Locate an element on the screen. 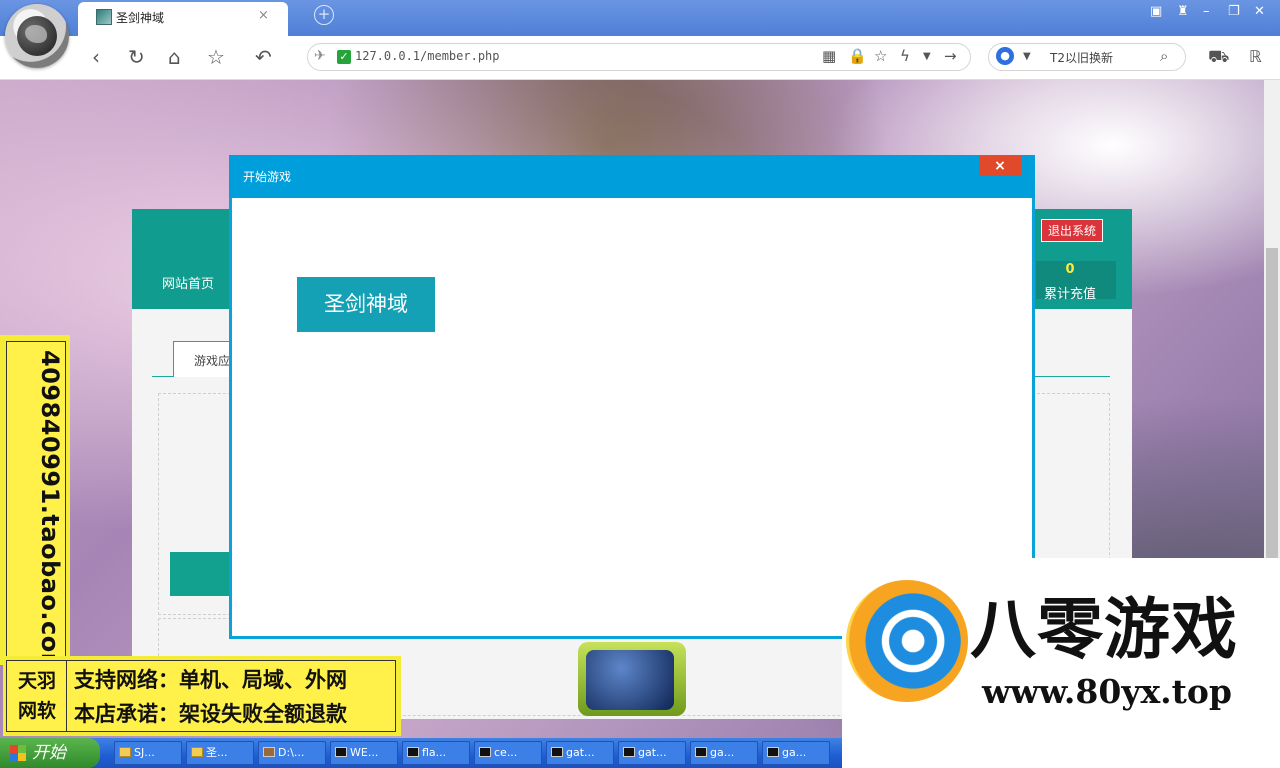 The image size is (1280, 768). shop-promise-text: 本店承诺：架设失败全额退款 is located at coordinates (210, 714).